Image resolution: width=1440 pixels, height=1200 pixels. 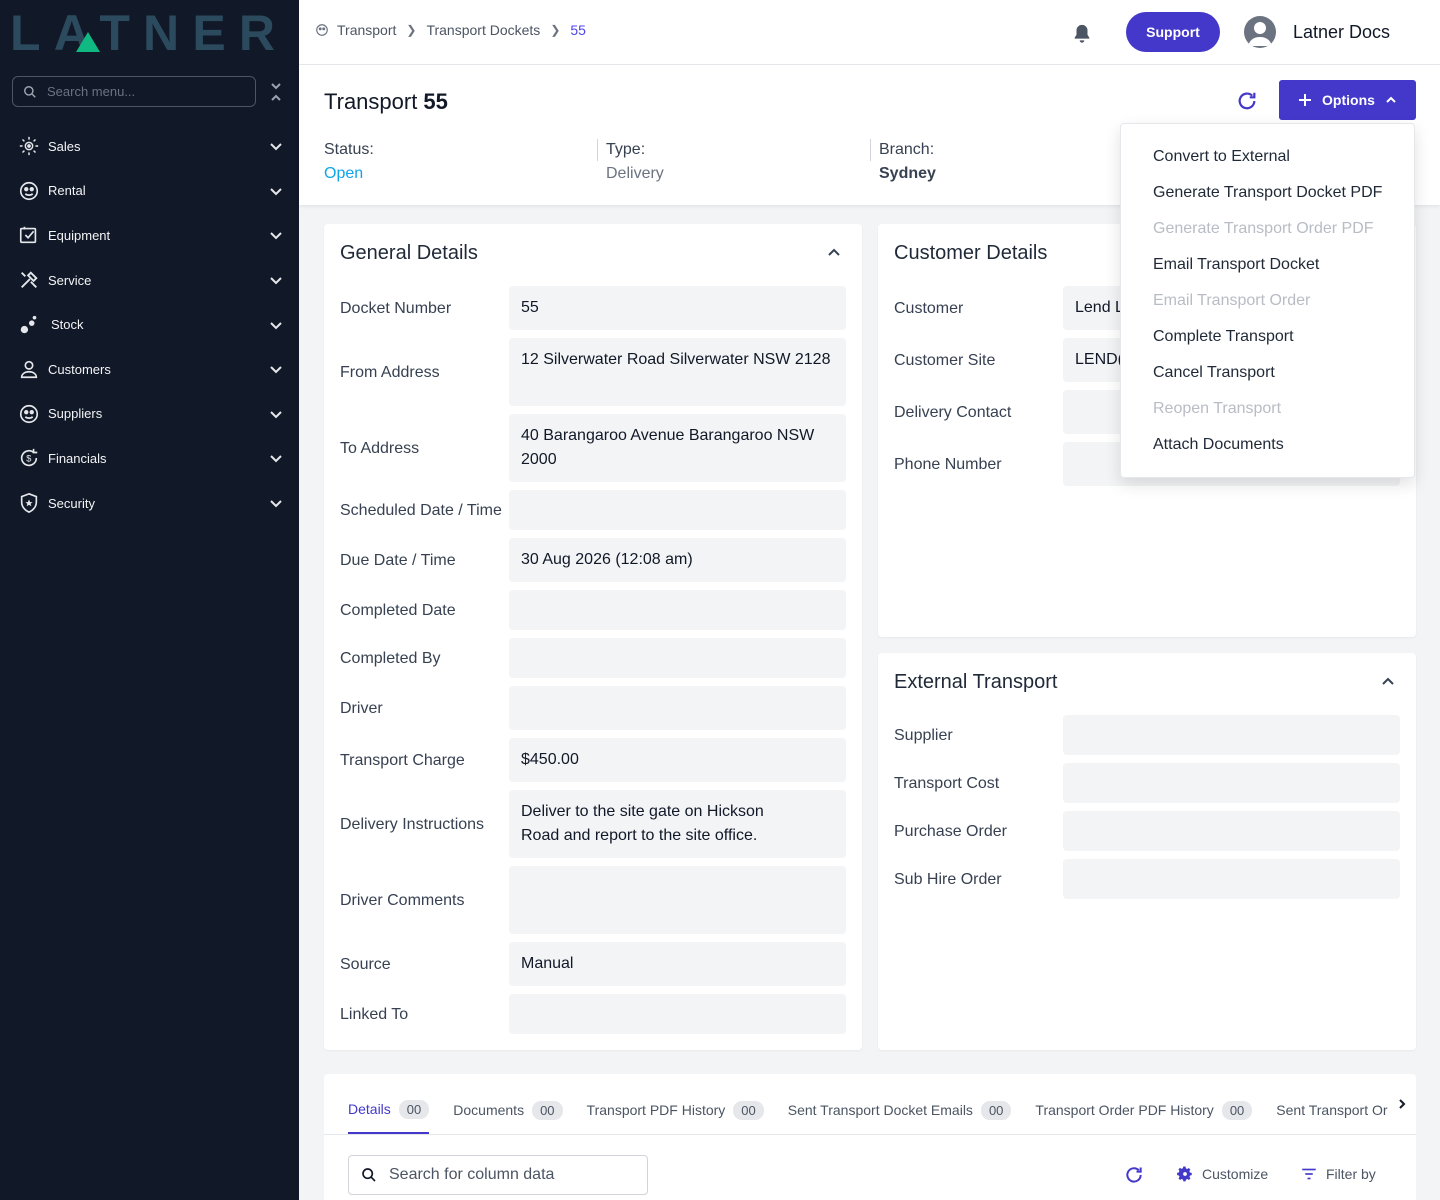 I want to click on options-button: Options, so click(x=1347, y=100).